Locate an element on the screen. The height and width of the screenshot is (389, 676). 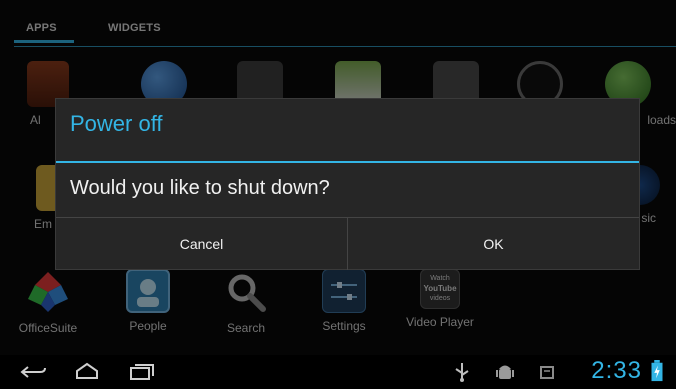
dialog-title: Power off is located at coordinates (116, 123).